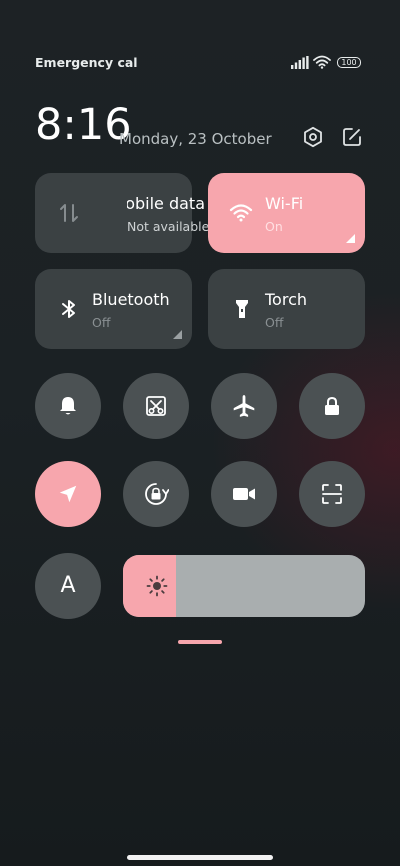  Describe the element at coordinates (101, 322) in the screenshot. I see `bluetooth-status: Off` at that location.